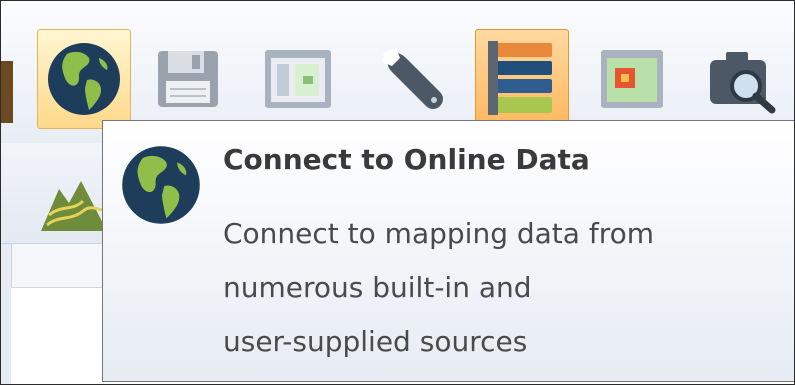  I want to click on wrench-icon, so click(412, 78).